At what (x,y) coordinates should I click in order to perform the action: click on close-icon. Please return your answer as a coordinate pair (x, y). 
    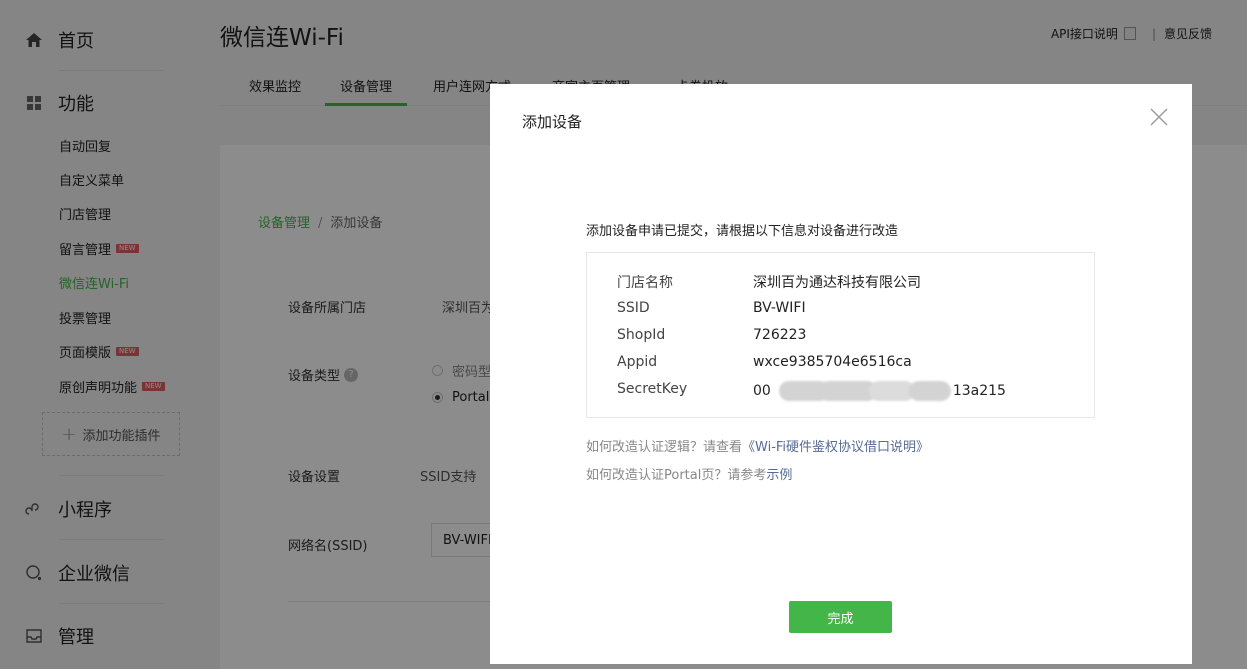
    Looking at the image, I should click on (1159, 117).